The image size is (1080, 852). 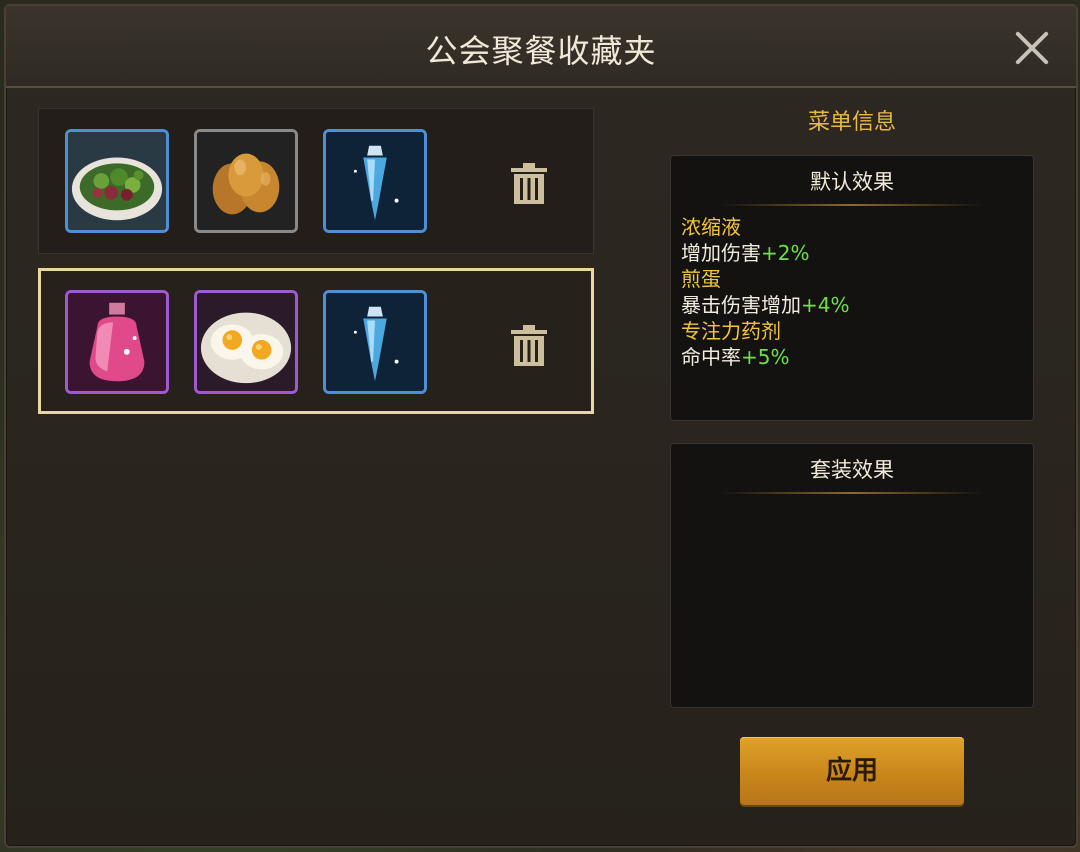 I want to click on effect-name: 专注力药剂, so click(x=731, y=331).